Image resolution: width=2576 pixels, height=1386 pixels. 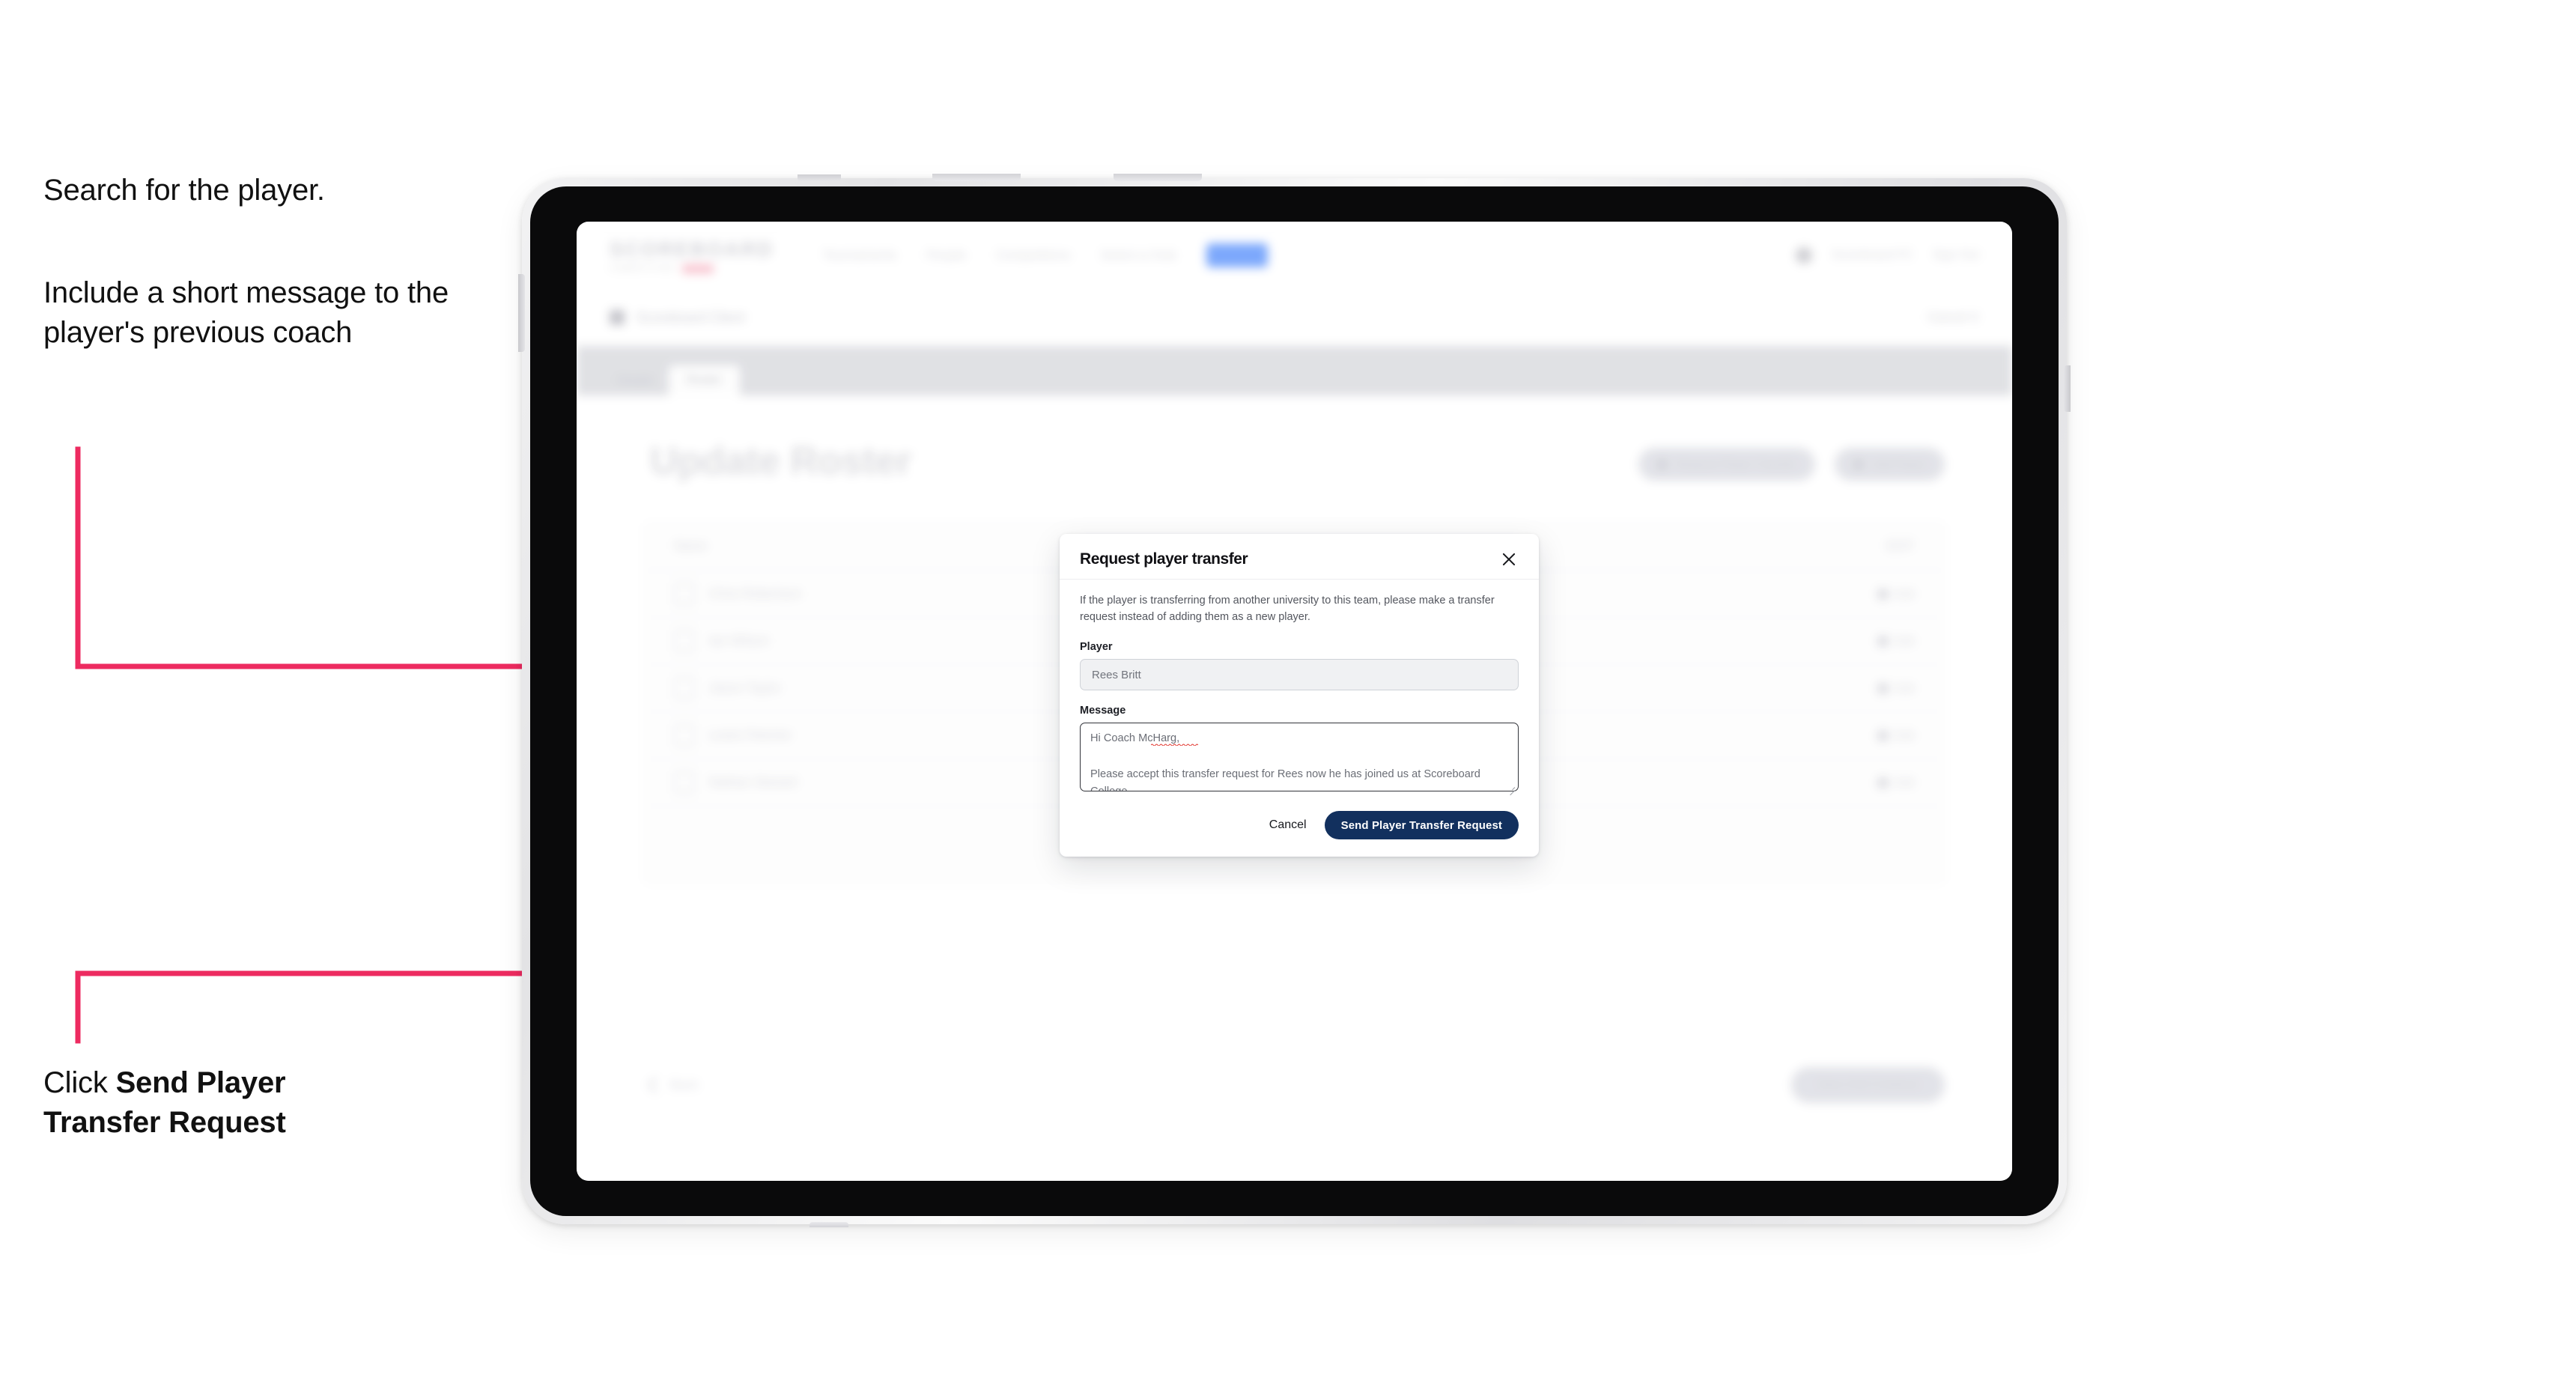 What do you see at coordinates (521, 313) in the screenshot?
I see `device-left-button` at bounding box center [521, 313].